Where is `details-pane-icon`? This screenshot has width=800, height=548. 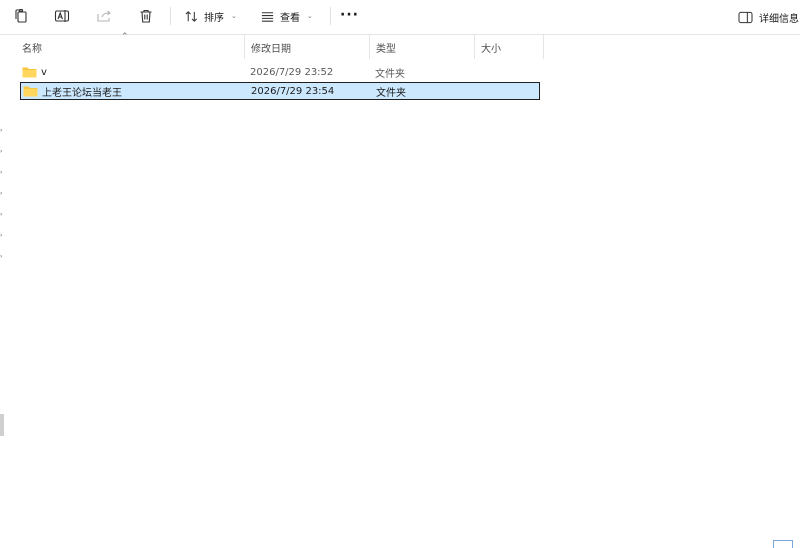 details-pane-icon is located at coordinates (745, 17).